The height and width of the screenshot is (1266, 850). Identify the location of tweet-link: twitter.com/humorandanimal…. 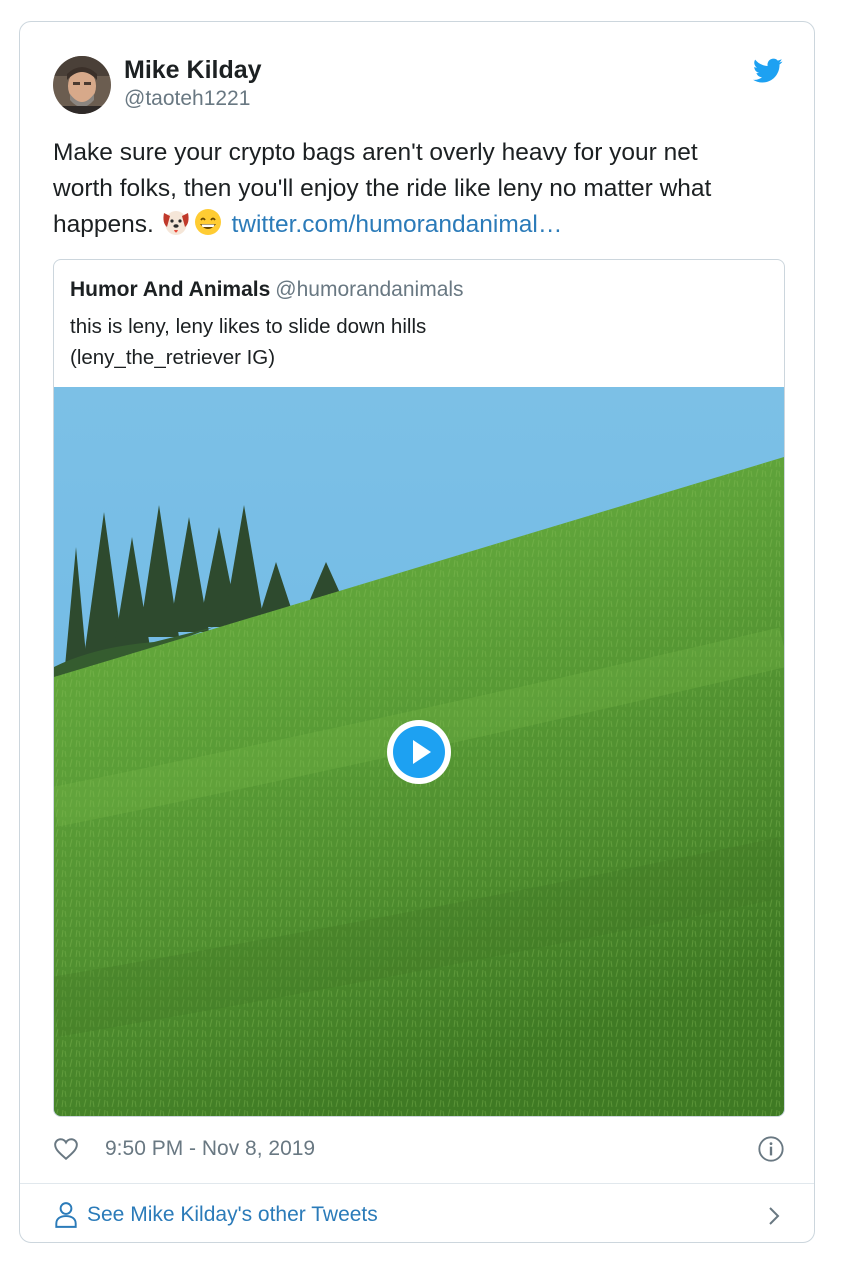
(396, 224).